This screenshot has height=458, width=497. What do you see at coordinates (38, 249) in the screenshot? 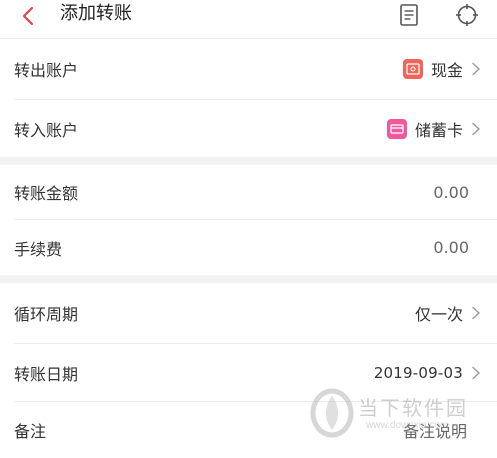
I see `fee-label: 手续费` at bounding box center [38, 249].